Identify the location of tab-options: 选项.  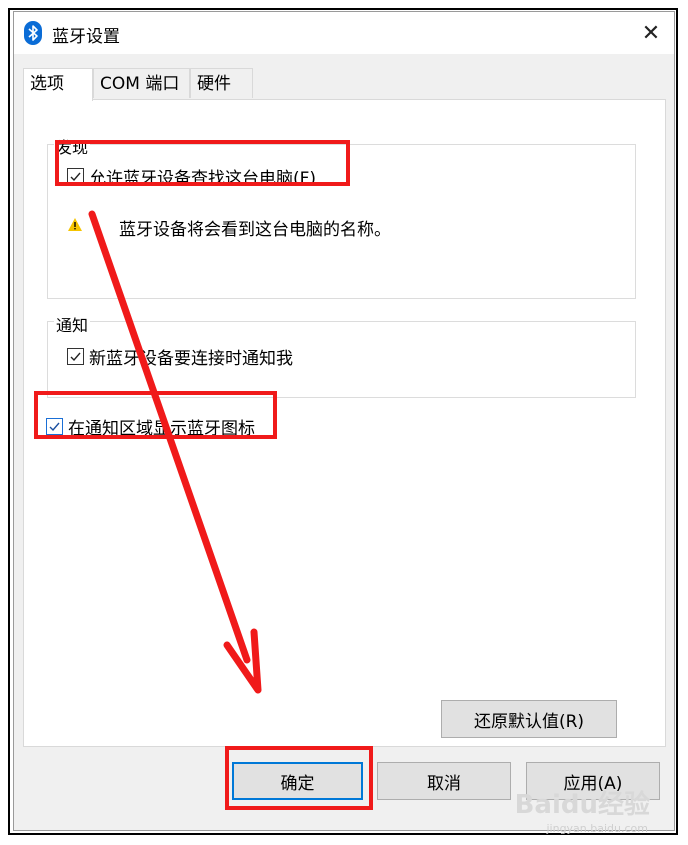
(58, 84).